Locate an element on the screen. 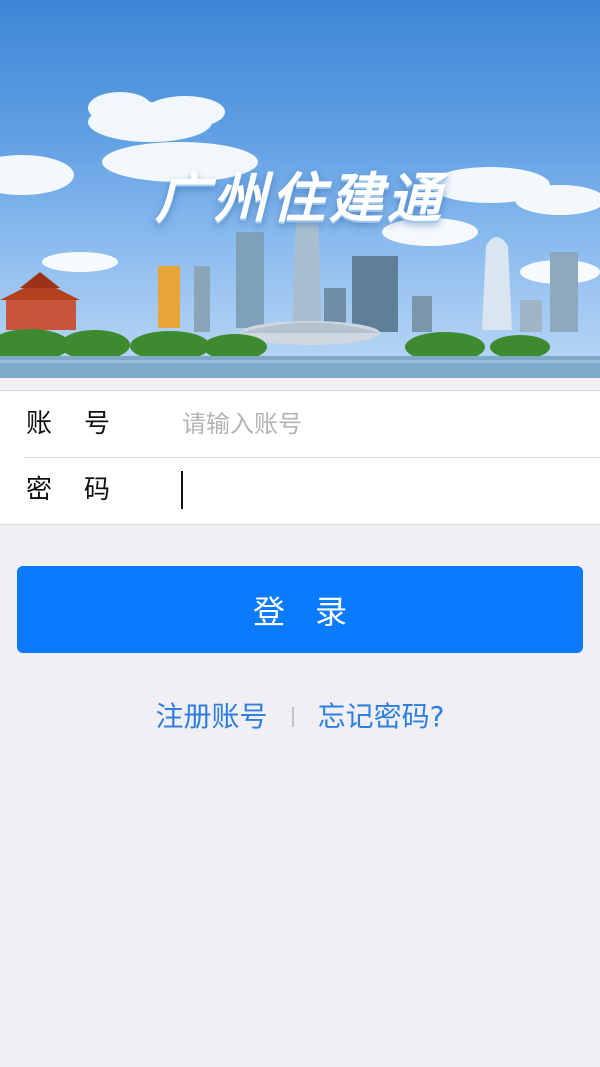 The image size is (600, 1067). forgot-password-link: 忘记密码? is located at coordinates (381, 715).